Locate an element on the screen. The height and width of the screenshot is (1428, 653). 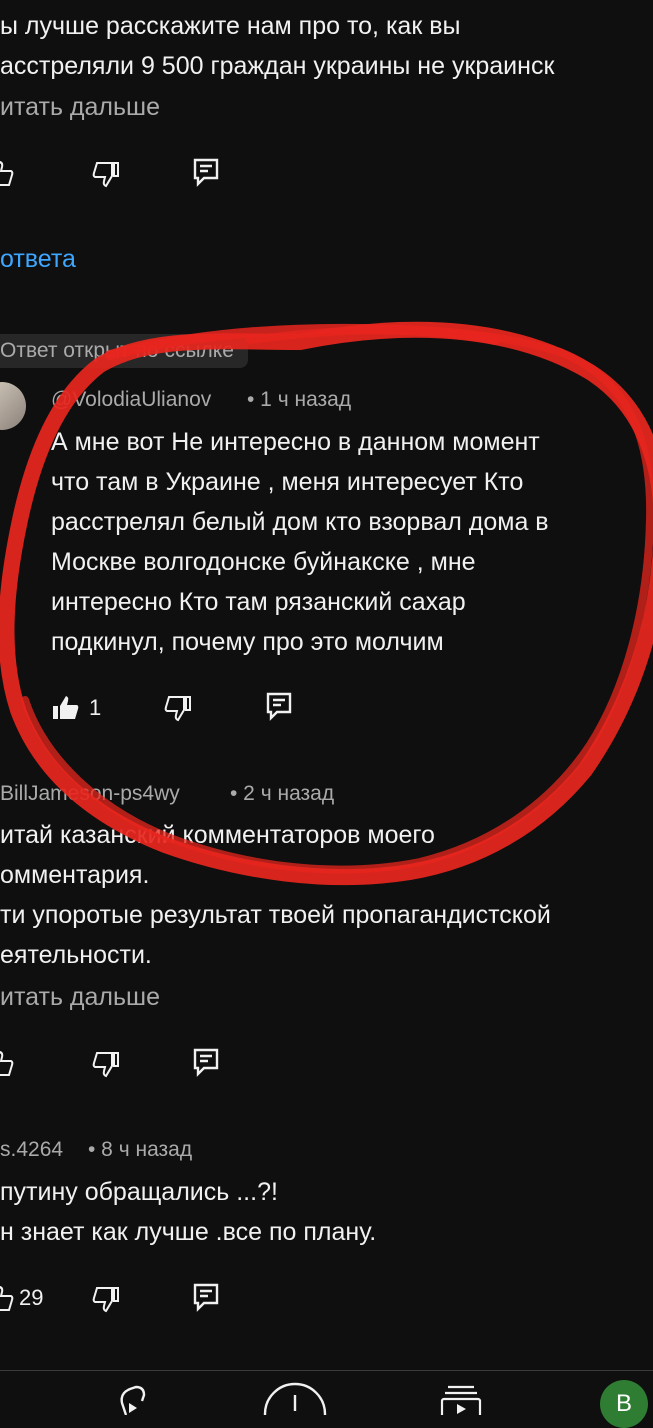
highlighted-reply-badge: Ответ открыт по ссылке is located at coordinates (124, 351).